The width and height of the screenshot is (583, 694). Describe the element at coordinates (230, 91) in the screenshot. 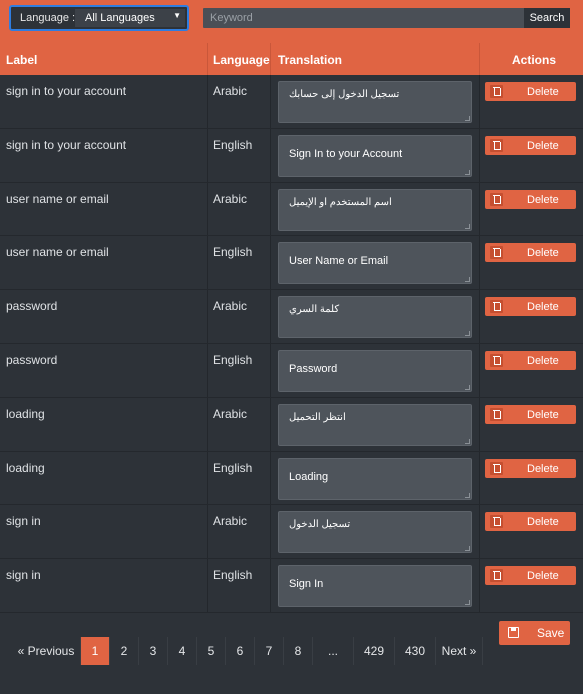

I see `row-language: Arabic` at that location.